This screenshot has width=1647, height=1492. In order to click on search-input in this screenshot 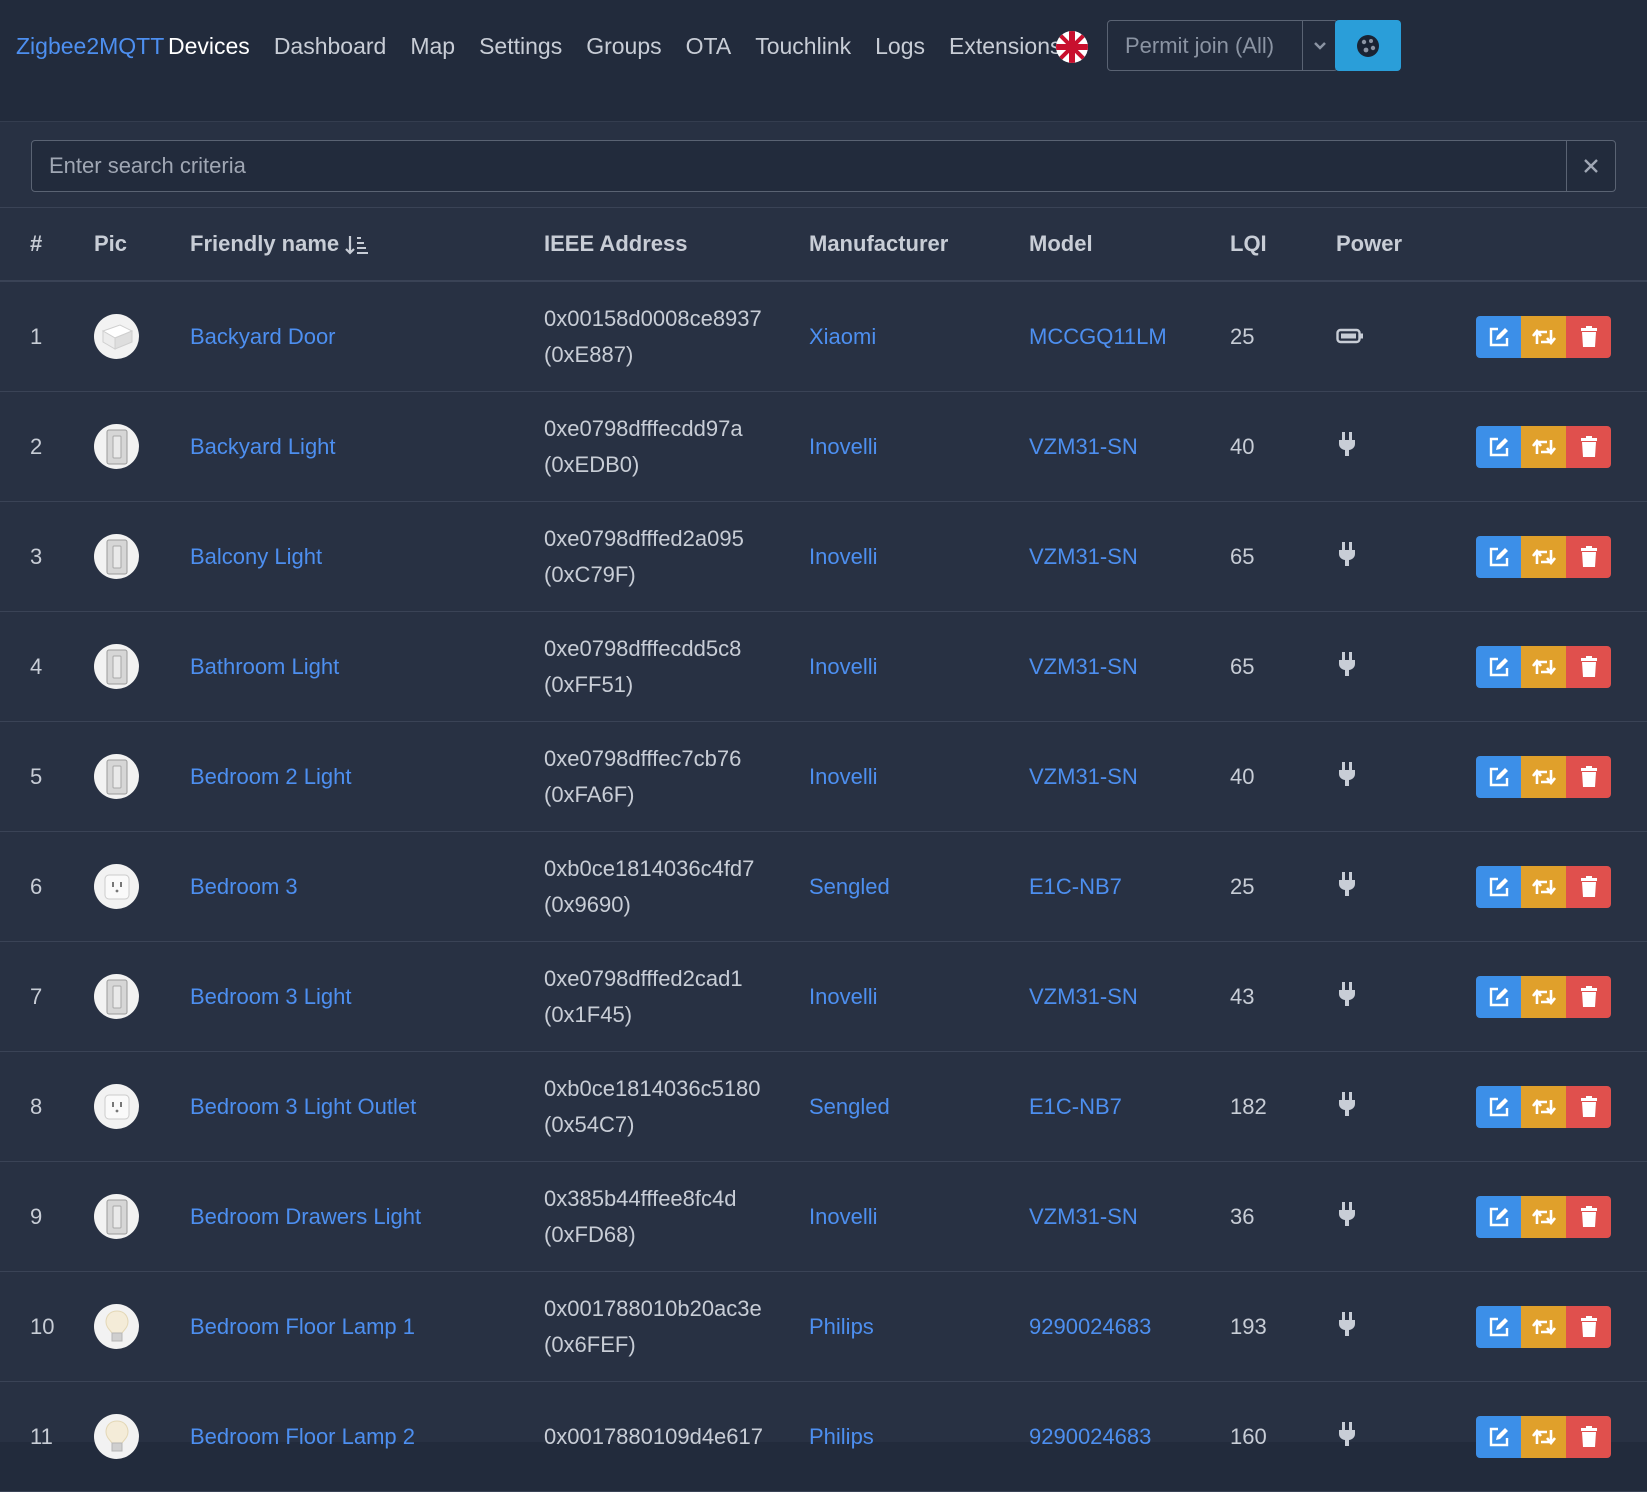, I will do `click(799, 166)`.